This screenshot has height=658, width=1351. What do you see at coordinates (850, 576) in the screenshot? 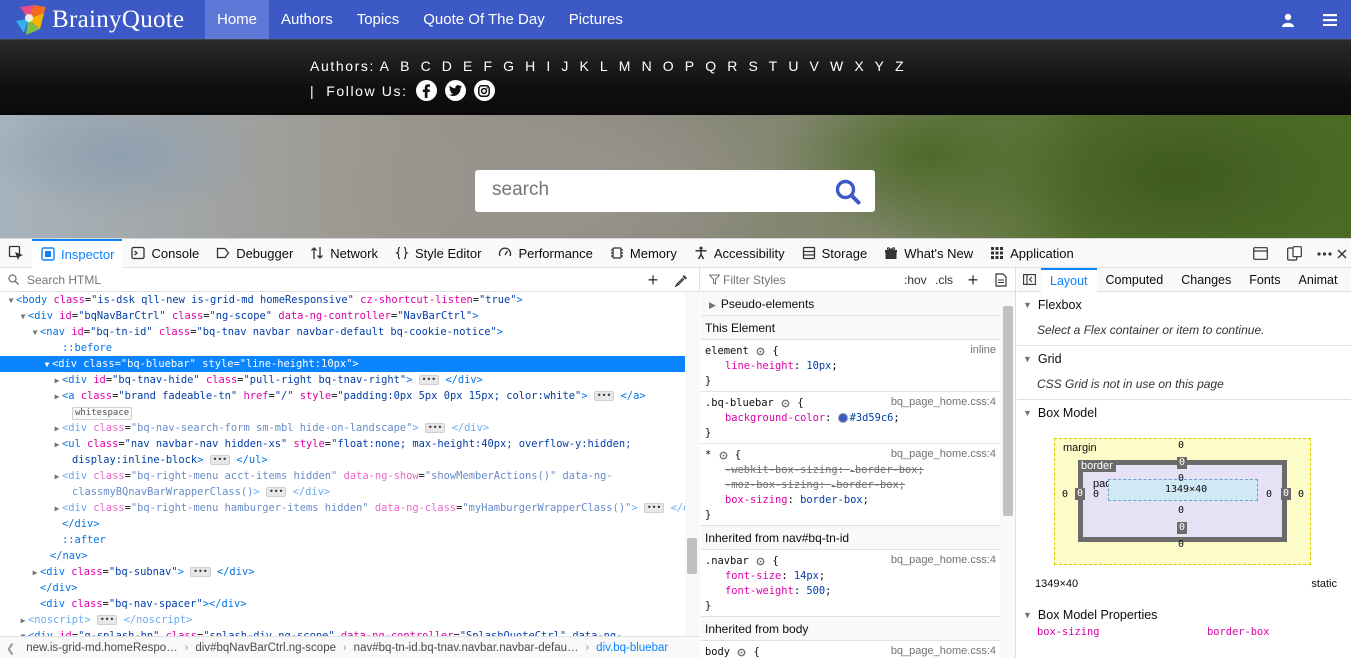
I see `declaration: font-size: 14px;` at bounding box center [850, 576].